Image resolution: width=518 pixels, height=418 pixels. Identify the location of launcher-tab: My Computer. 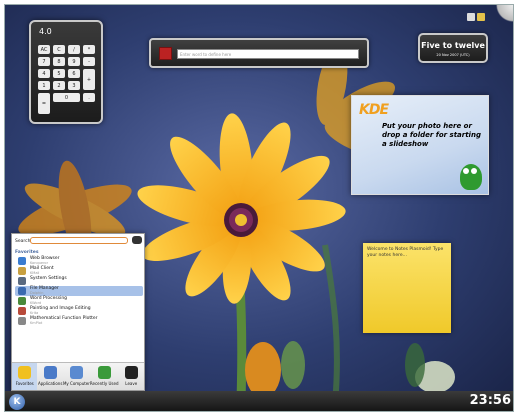
(76, 376).